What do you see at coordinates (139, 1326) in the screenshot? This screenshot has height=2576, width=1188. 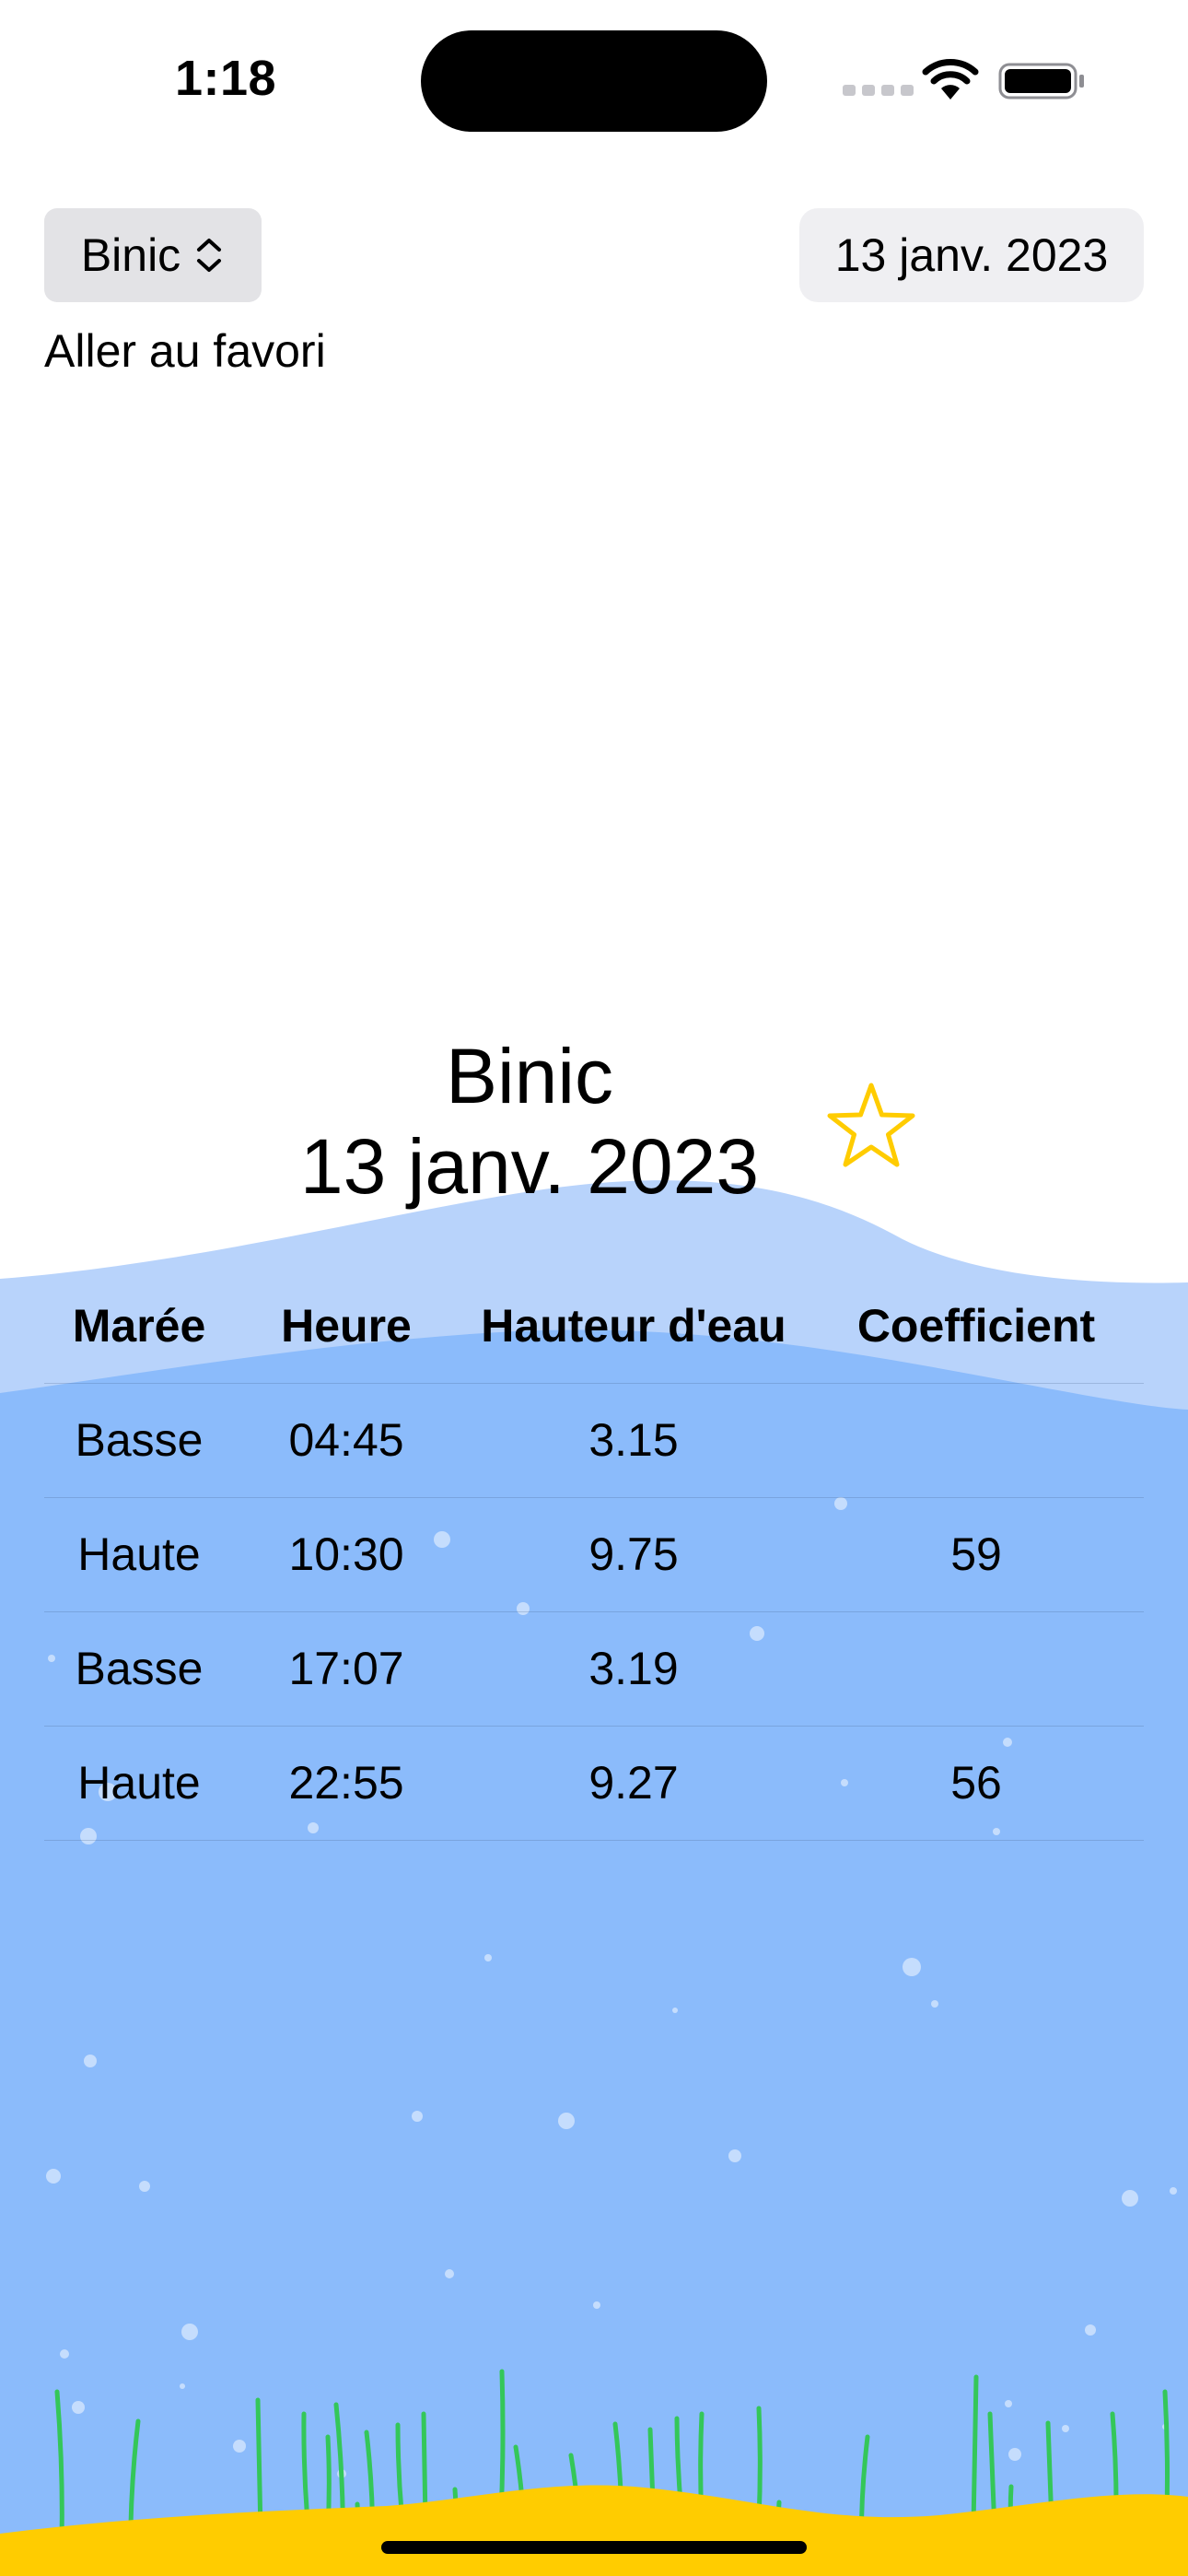 I see `header-tide: Marée` at bounding box center [139, 1326].